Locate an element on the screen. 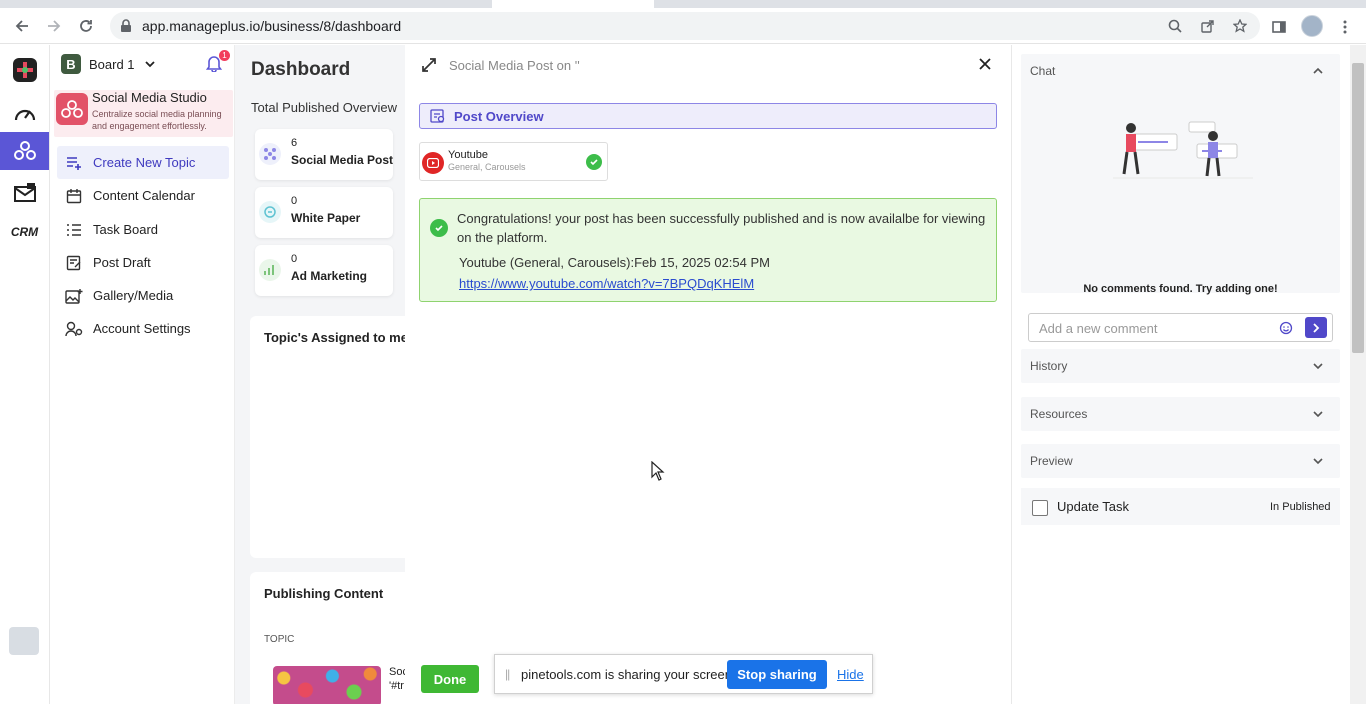 The height and width of the screenshot is (704, 1366). menu-label: Create New Topic is located at coordinates (144, 162).